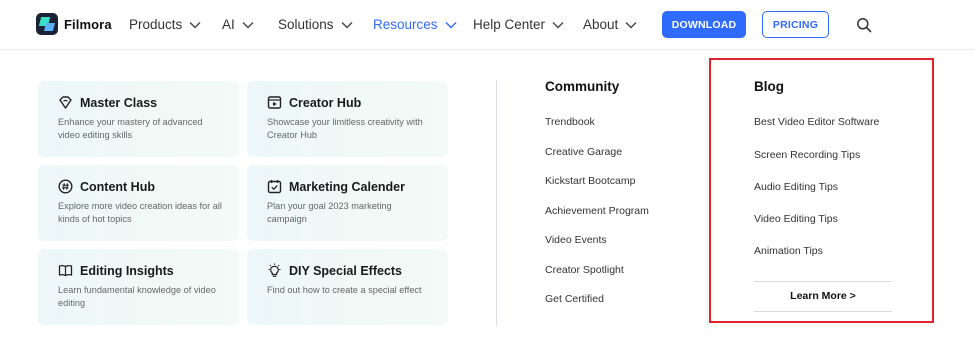 The height and width of the screenshot is (341, 975). I want to click on nav-label: Solutions, so click(306, 24).